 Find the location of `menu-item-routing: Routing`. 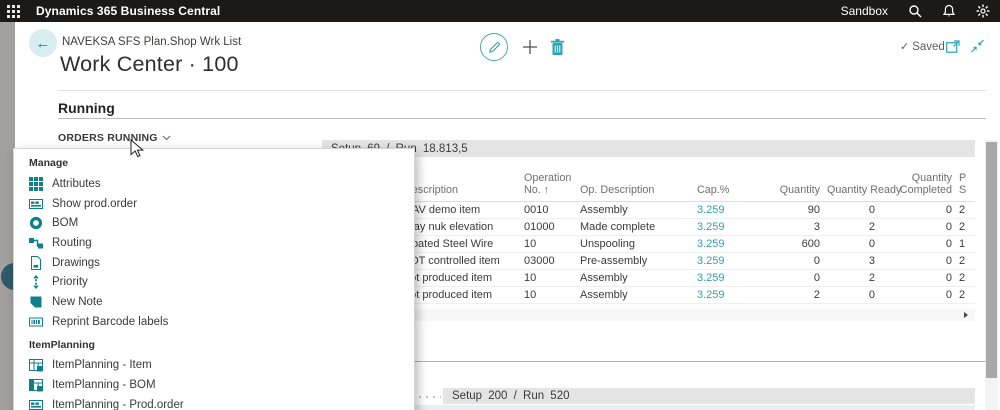

menu-item-routing: Routing is located at coordinates (214, 243).